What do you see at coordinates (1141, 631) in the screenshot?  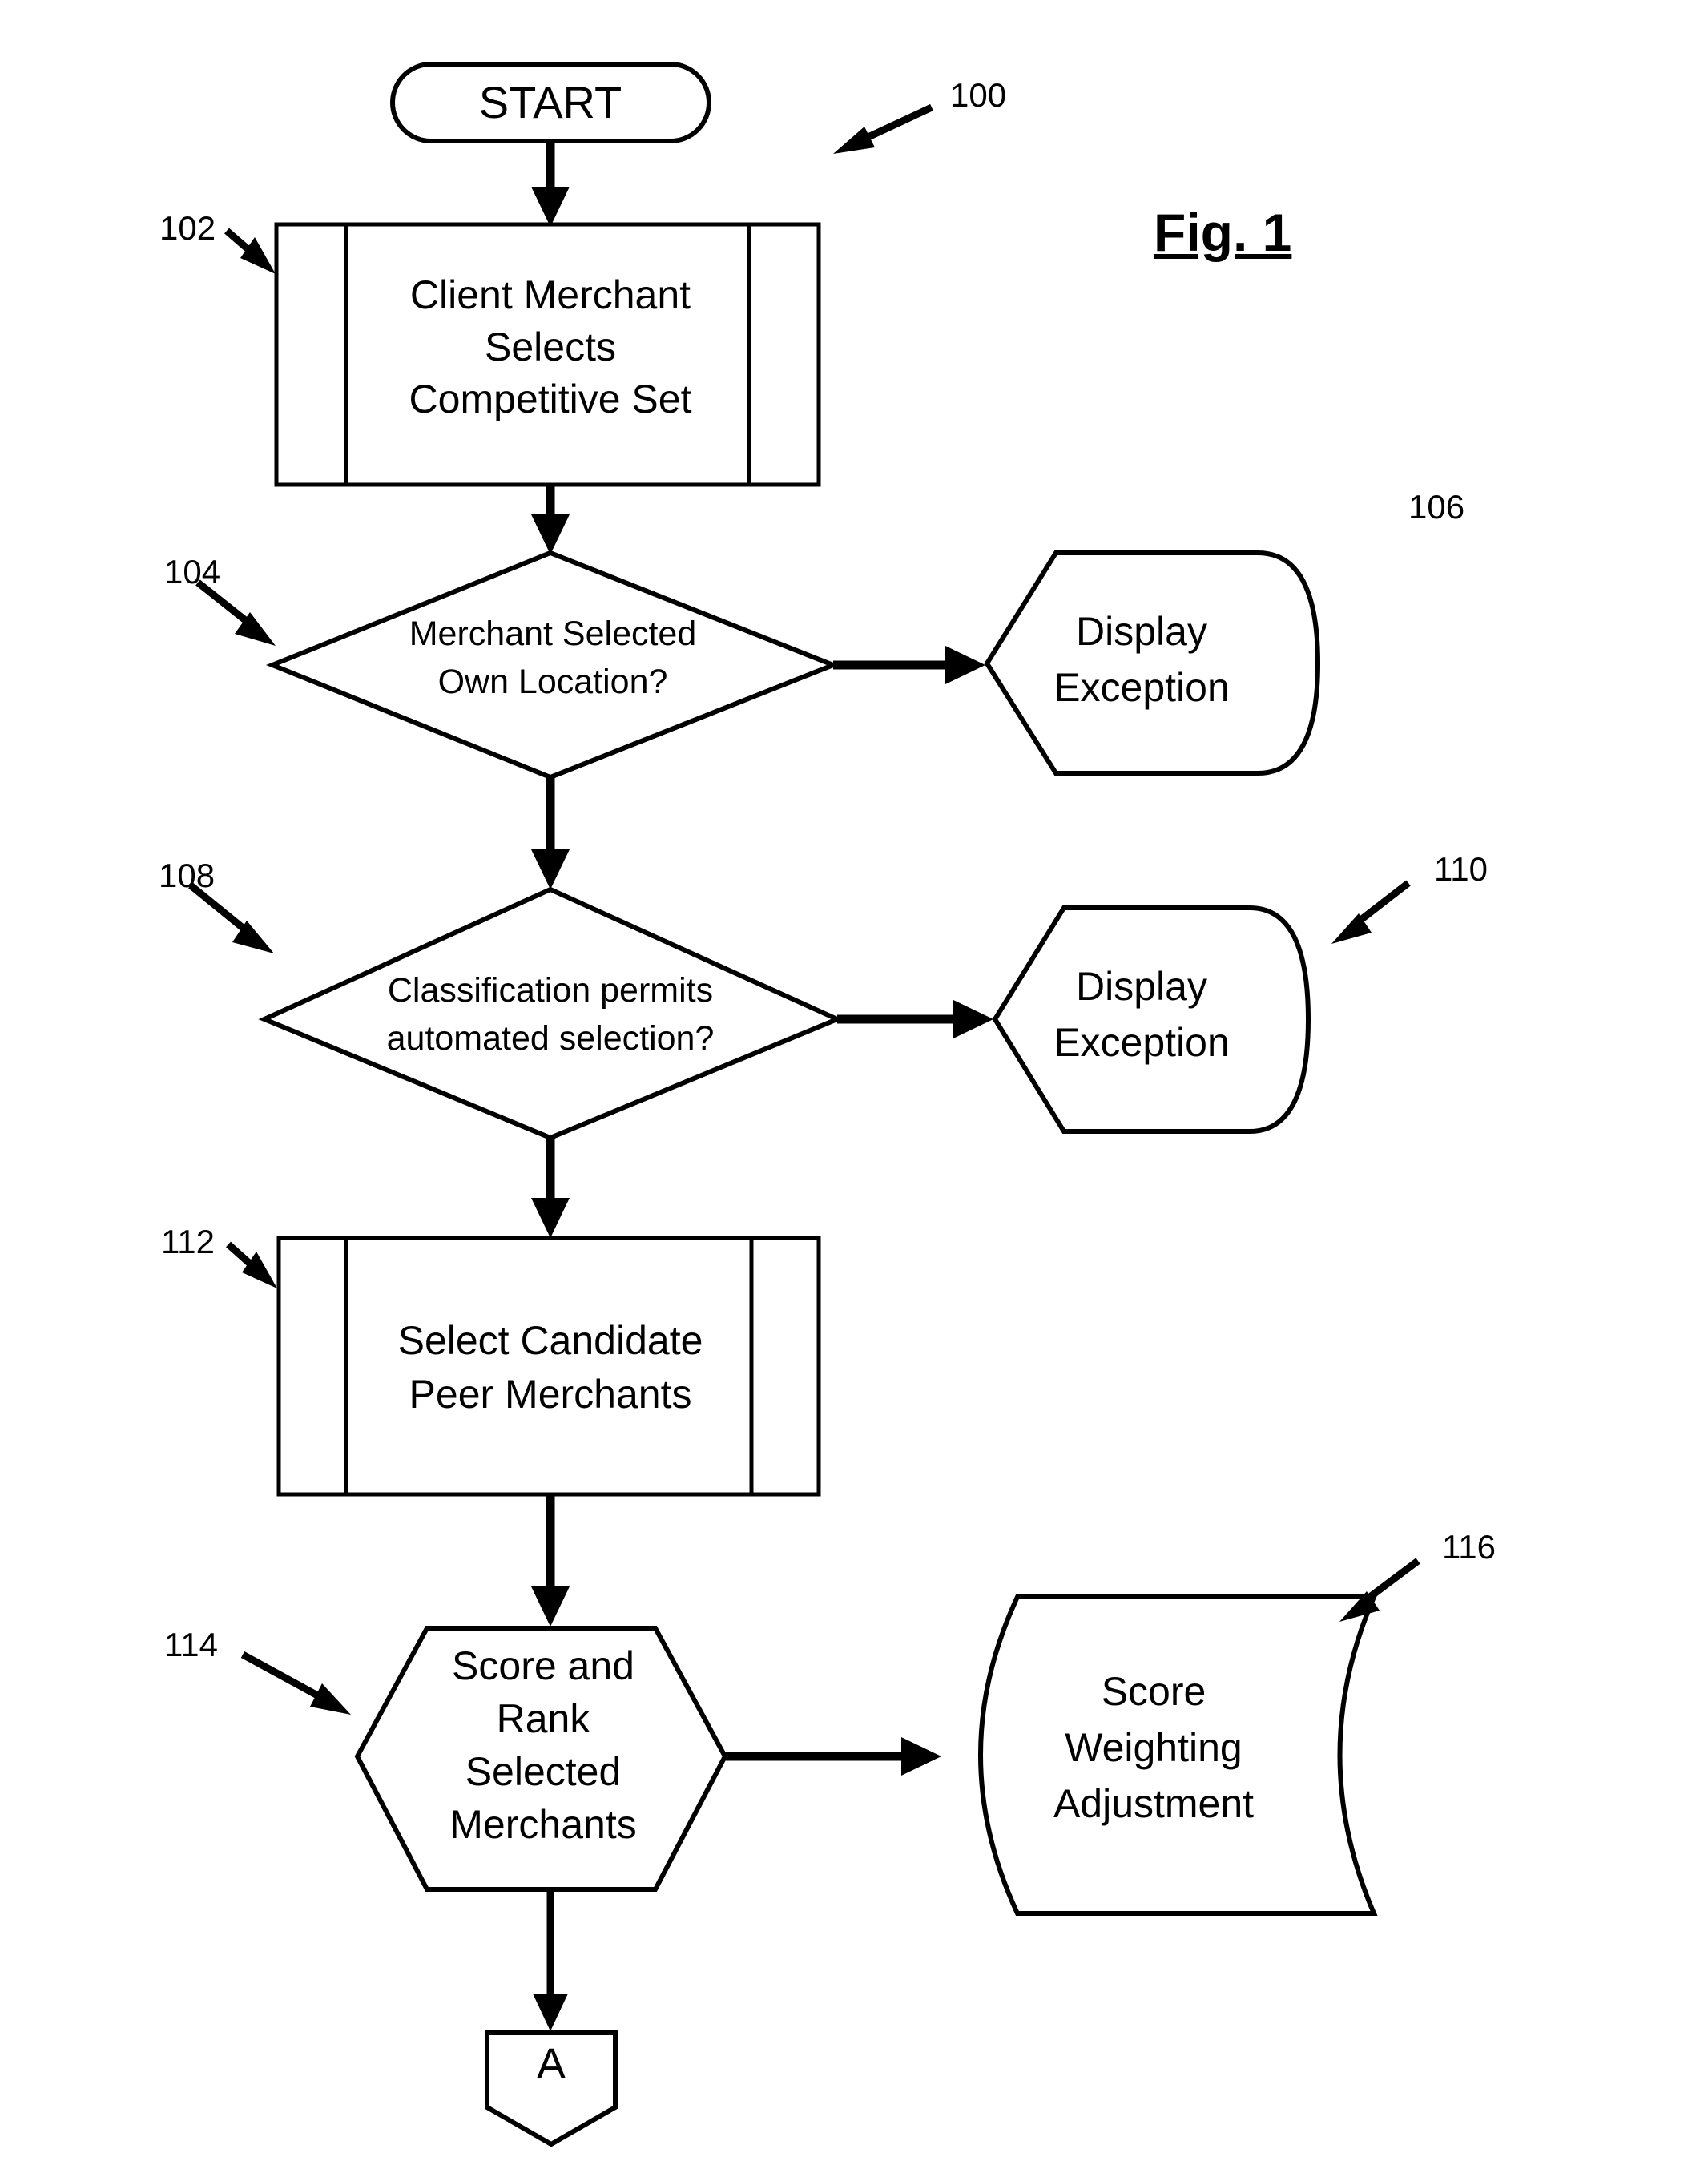 I see `node-106-line1: Display` at bounding box center [1141, 631].